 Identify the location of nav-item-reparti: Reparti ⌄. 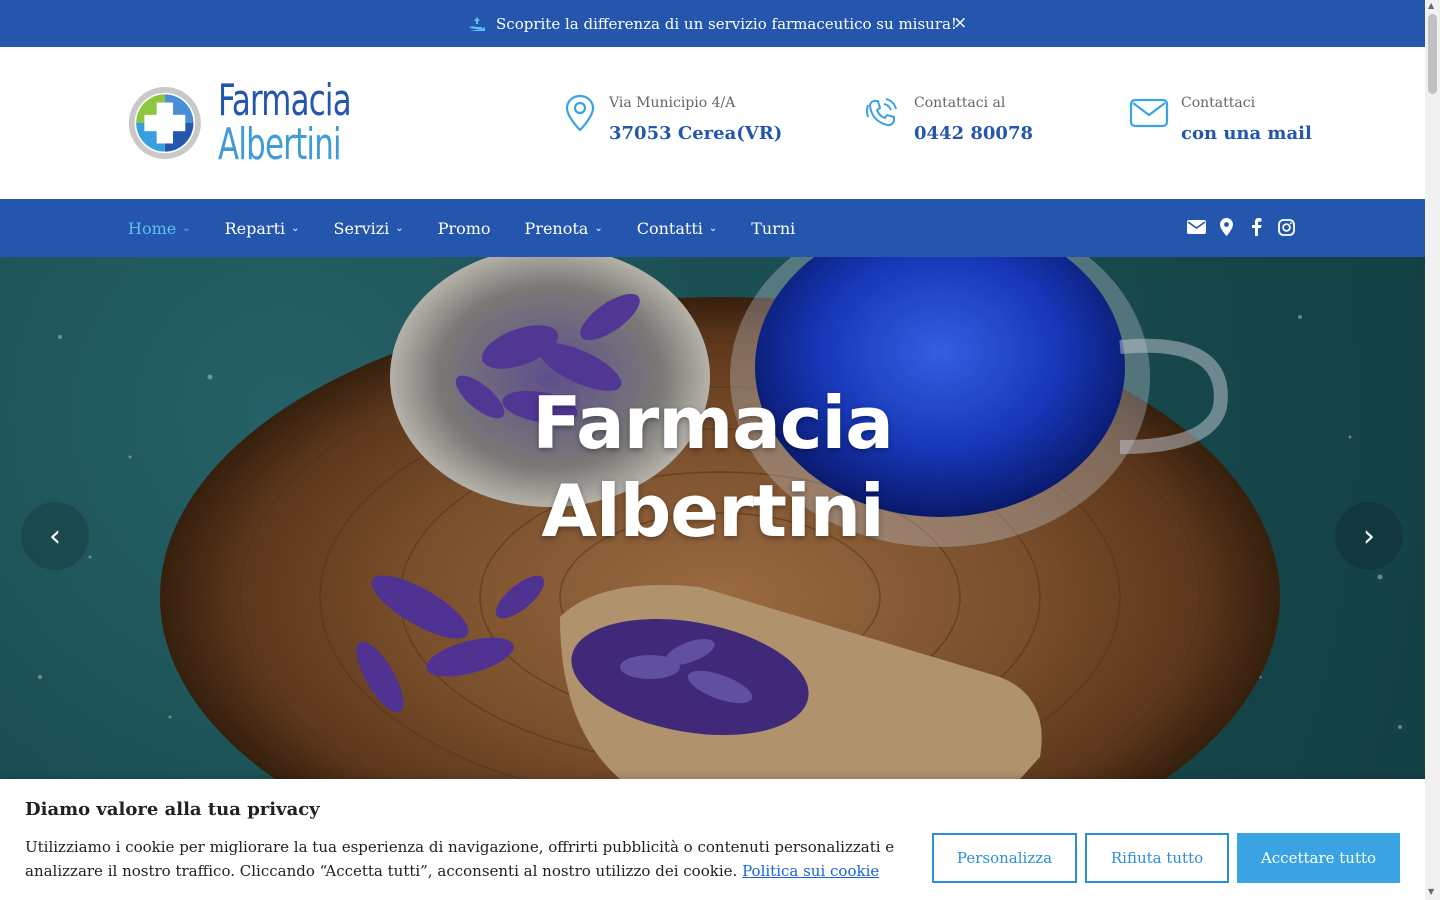
(262, 228).